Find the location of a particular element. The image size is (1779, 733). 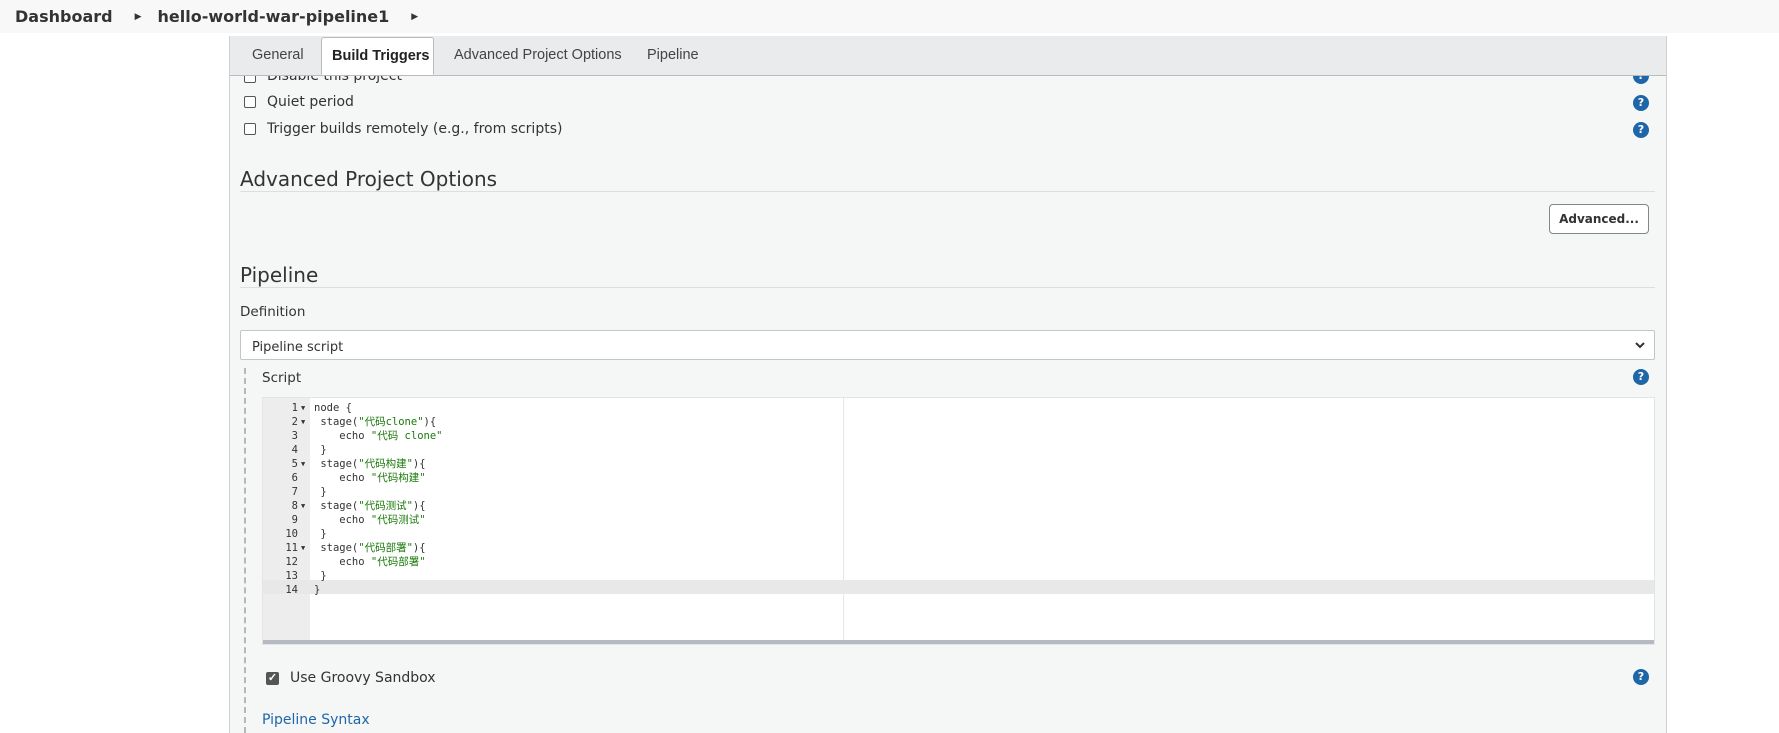

code-text: stage("代码构建"){ is located at coordinates (369, 464).